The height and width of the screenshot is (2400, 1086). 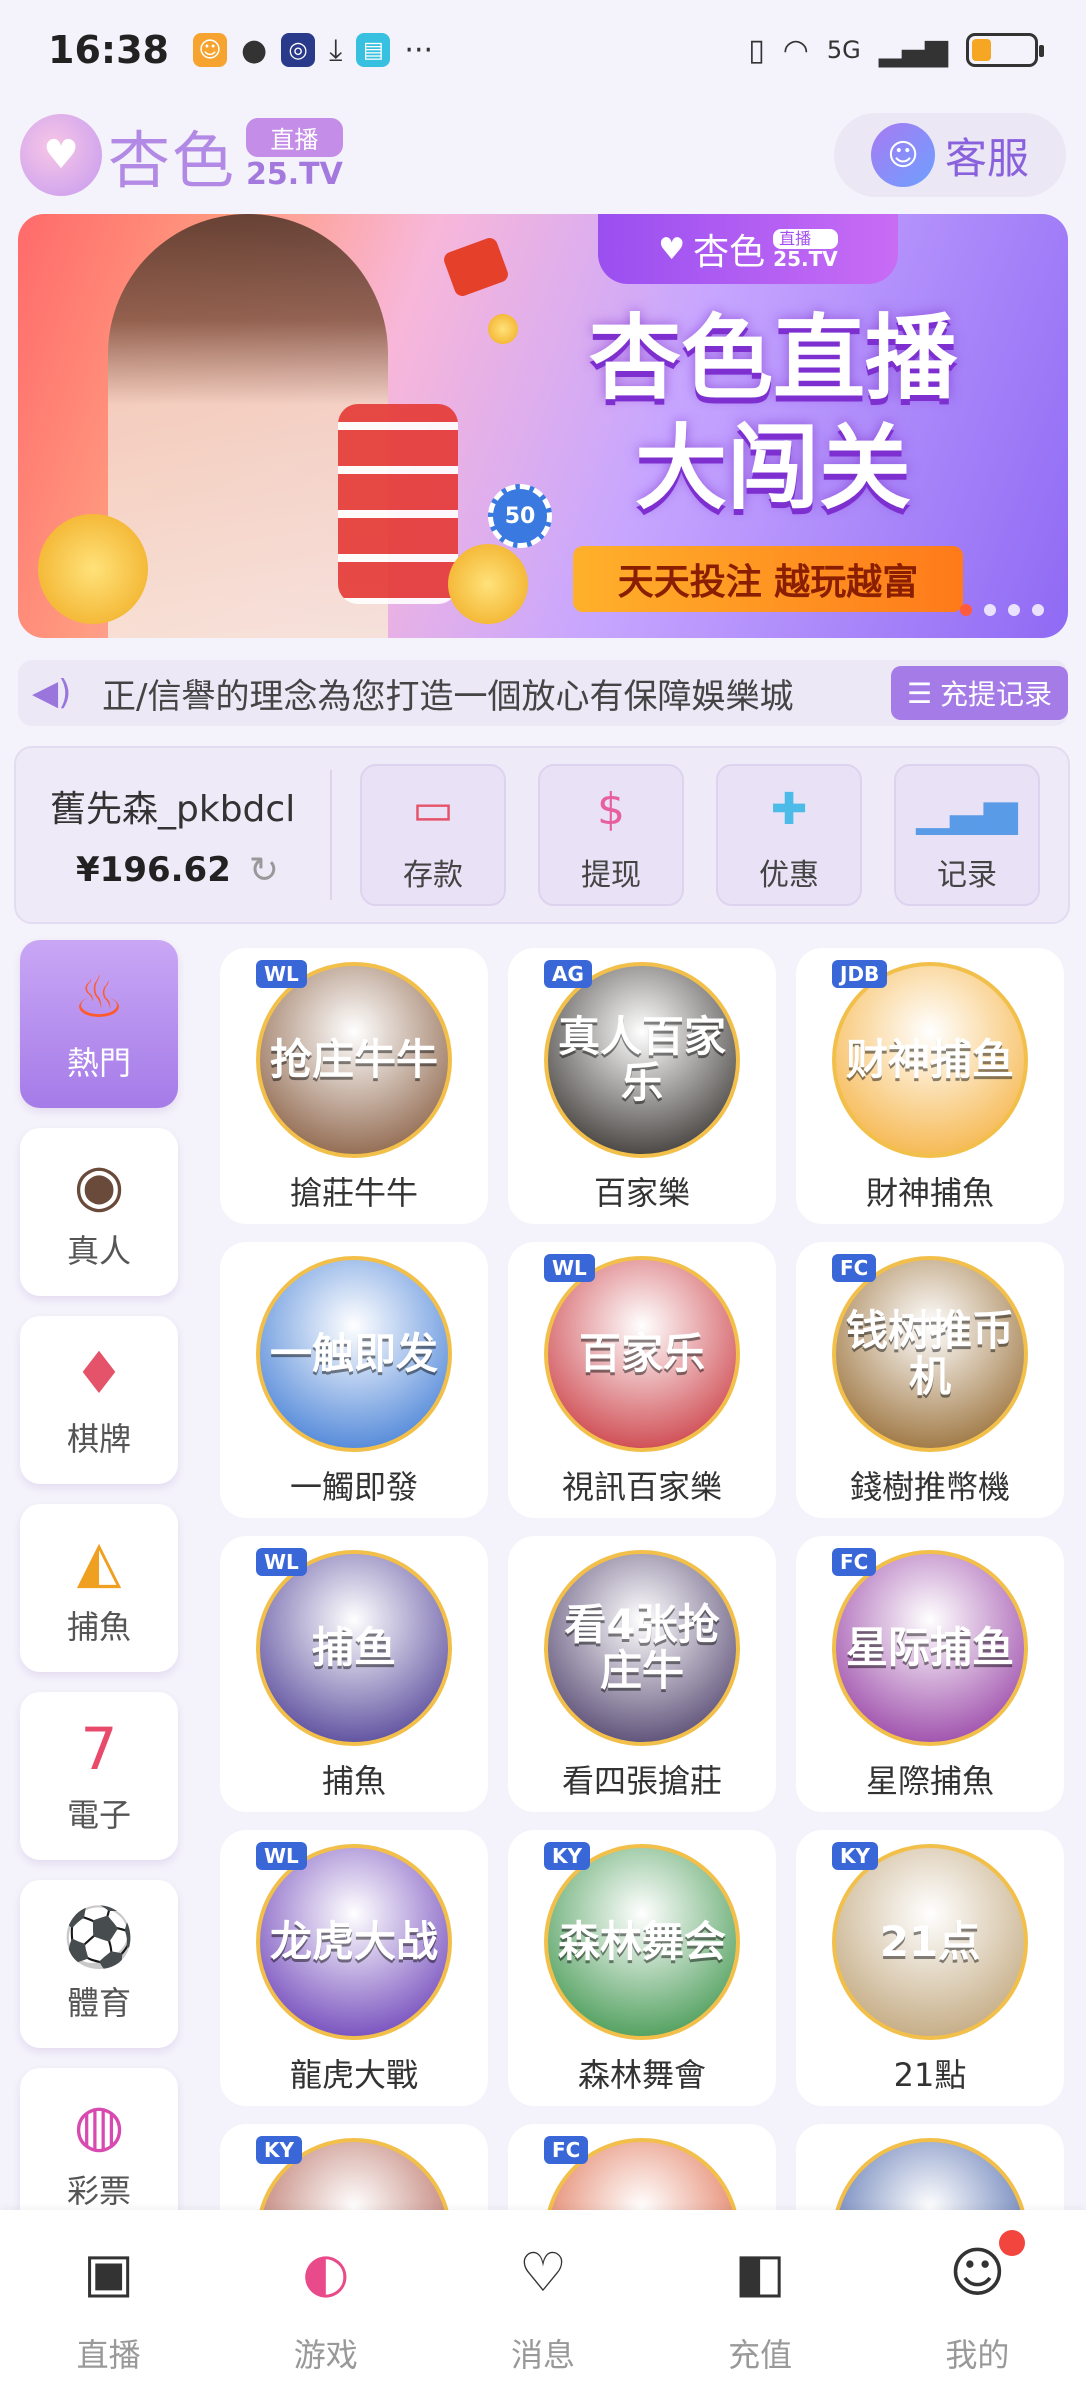 What do you see at coordinates (520, 516) in the screenshot?
I see `chip-icon: 50` at bounding box center [520, 516].